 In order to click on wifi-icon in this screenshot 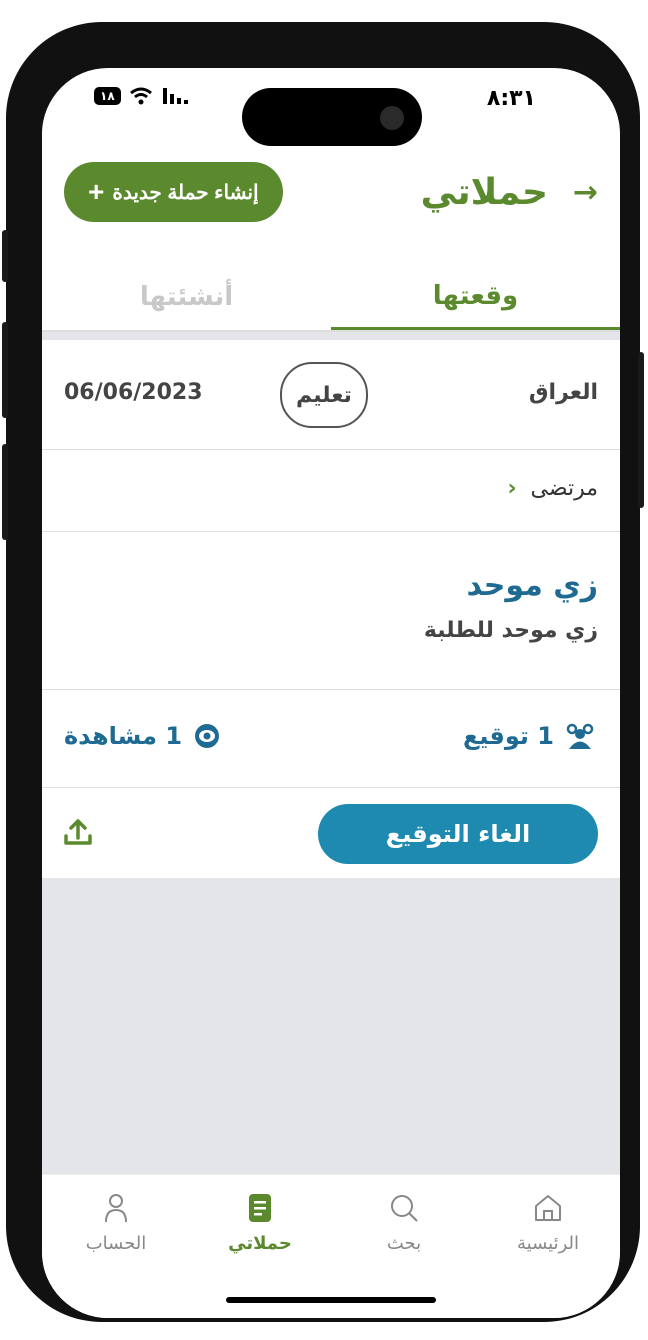, I will do `click(140, 96)`.